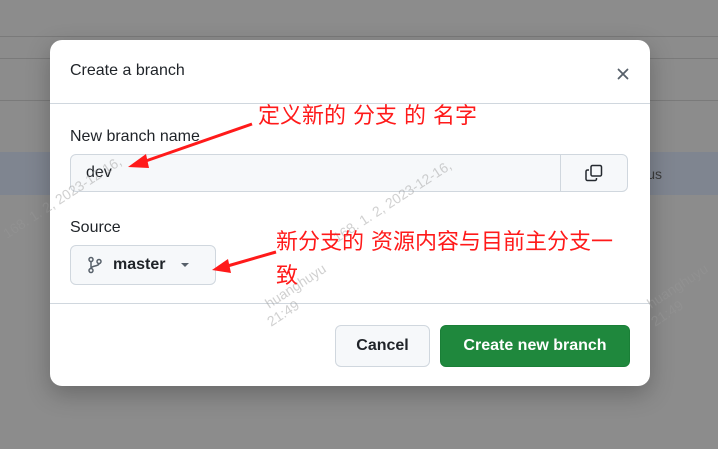 The image size is (718, 449). Describe the element at coordinates (135, 136) in the screenshot. I see `new-branch-label: New branch name` at that location.